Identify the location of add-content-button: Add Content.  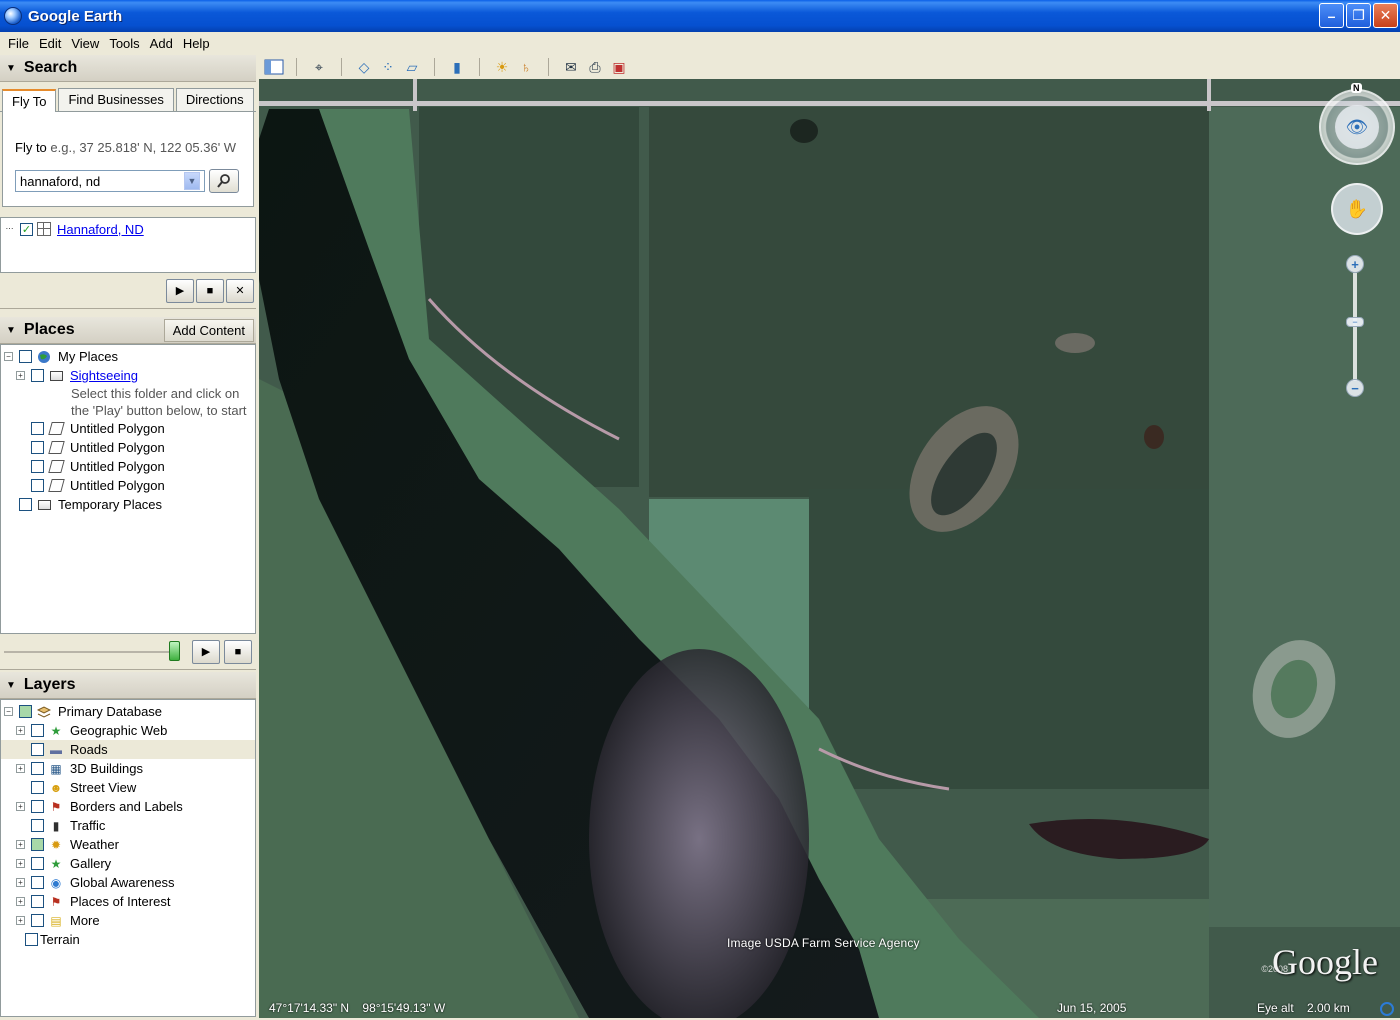
(208, 330).